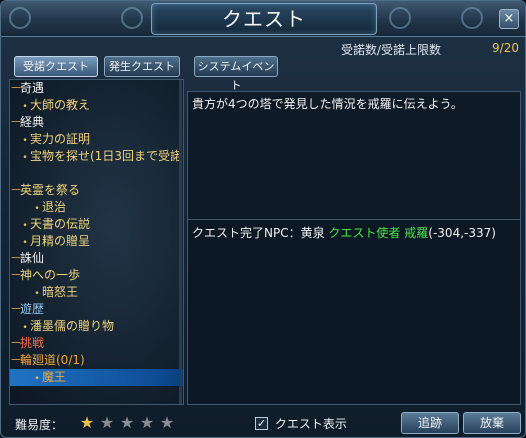 Image resolution: width=526 pixels, height=438 pixels. I want to click on quest-limit-count: 9/20, so click(505, 48).